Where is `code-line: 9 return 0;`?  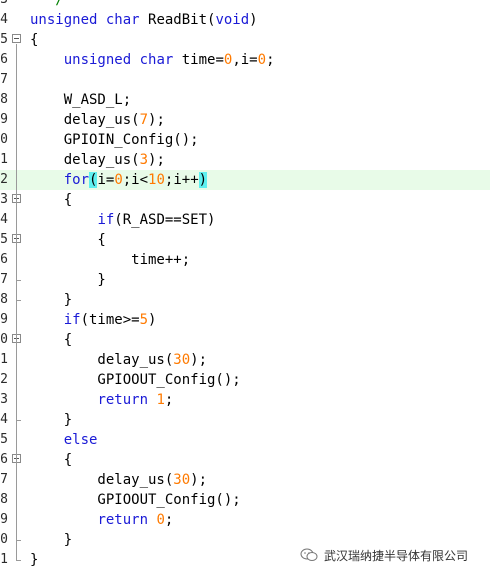
code-line: 9 return 0; is located at coordinates (245, 520).